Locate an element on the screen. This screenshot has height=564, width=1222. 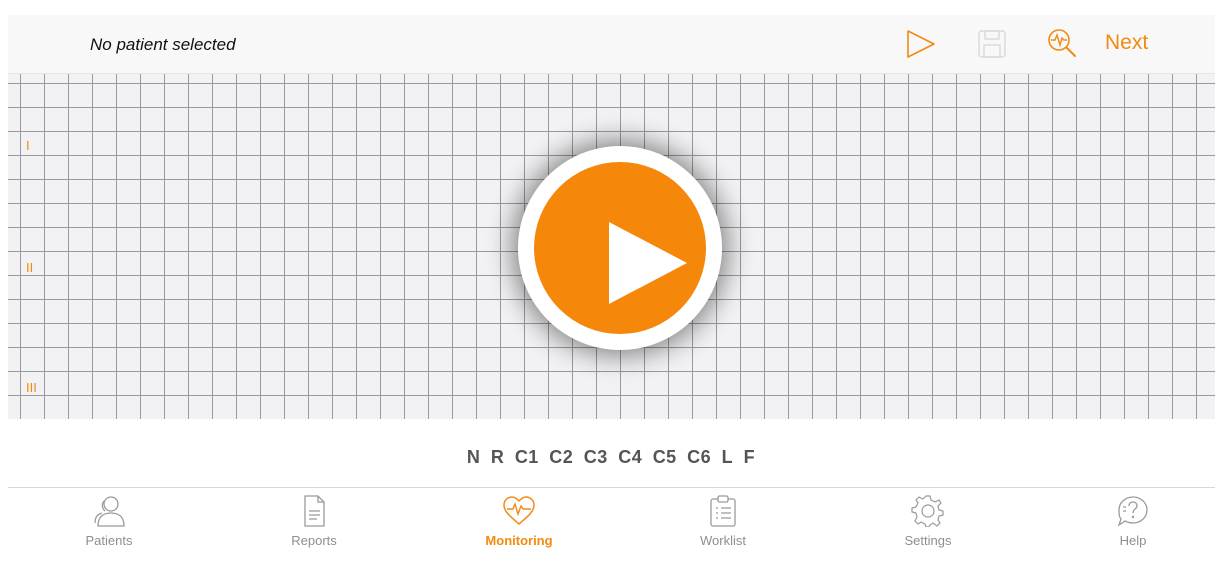
tab-monitoring: Monitoring is located at coordinates (519, 526).